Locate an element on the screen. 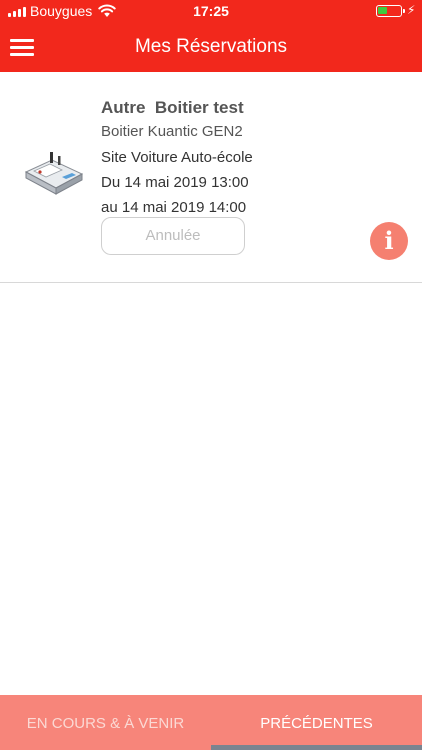  info-icon: i is located at coordinates (389, 241).